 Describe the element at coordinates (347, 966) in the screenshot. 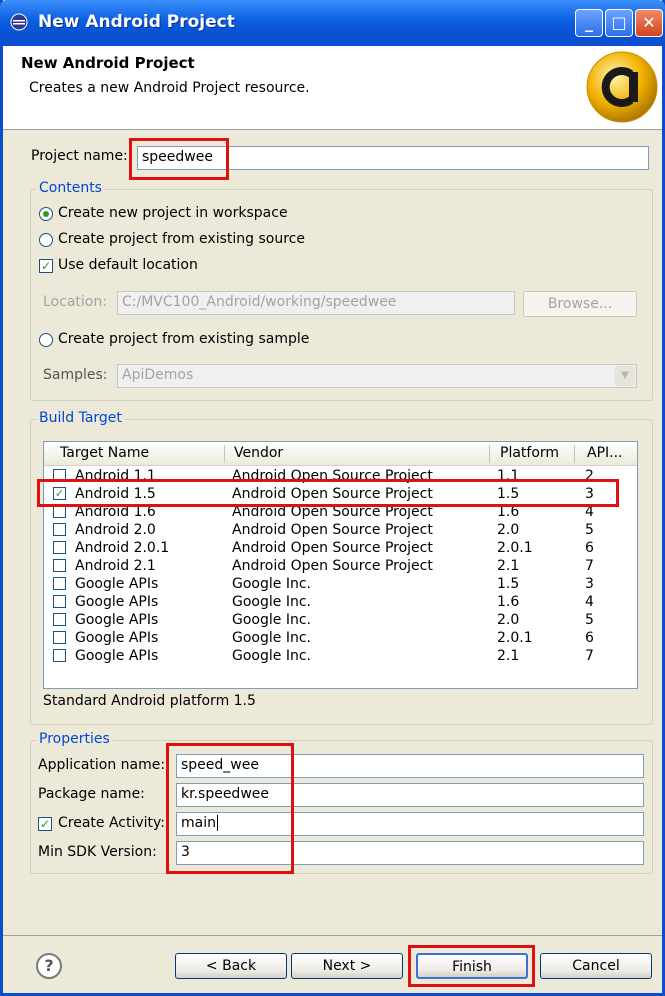

I see `next-button: Next >` at that location.